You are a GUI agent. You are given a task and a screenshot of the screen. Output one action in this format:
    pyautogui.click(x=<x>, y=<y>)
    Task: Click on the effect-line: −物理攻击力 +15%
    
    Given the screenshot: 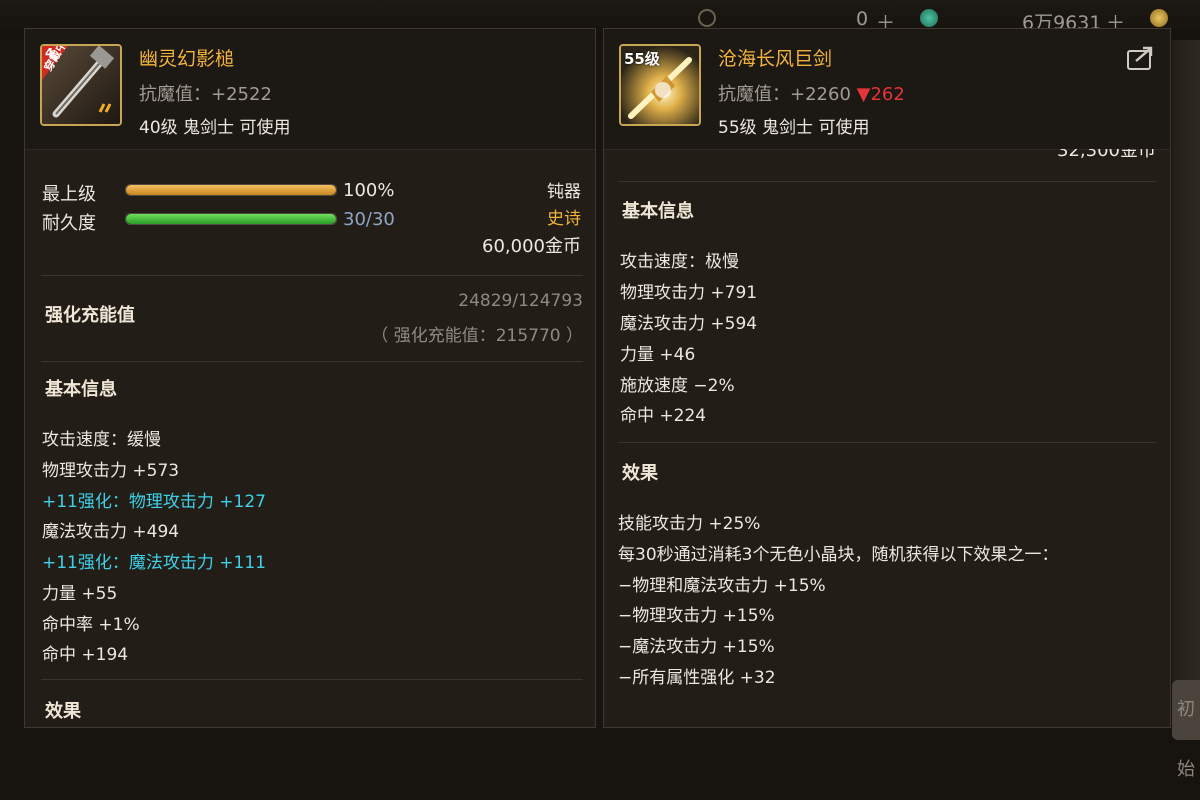 What is the action you would take?
    pyautogui.click(x=696, y=616)
    